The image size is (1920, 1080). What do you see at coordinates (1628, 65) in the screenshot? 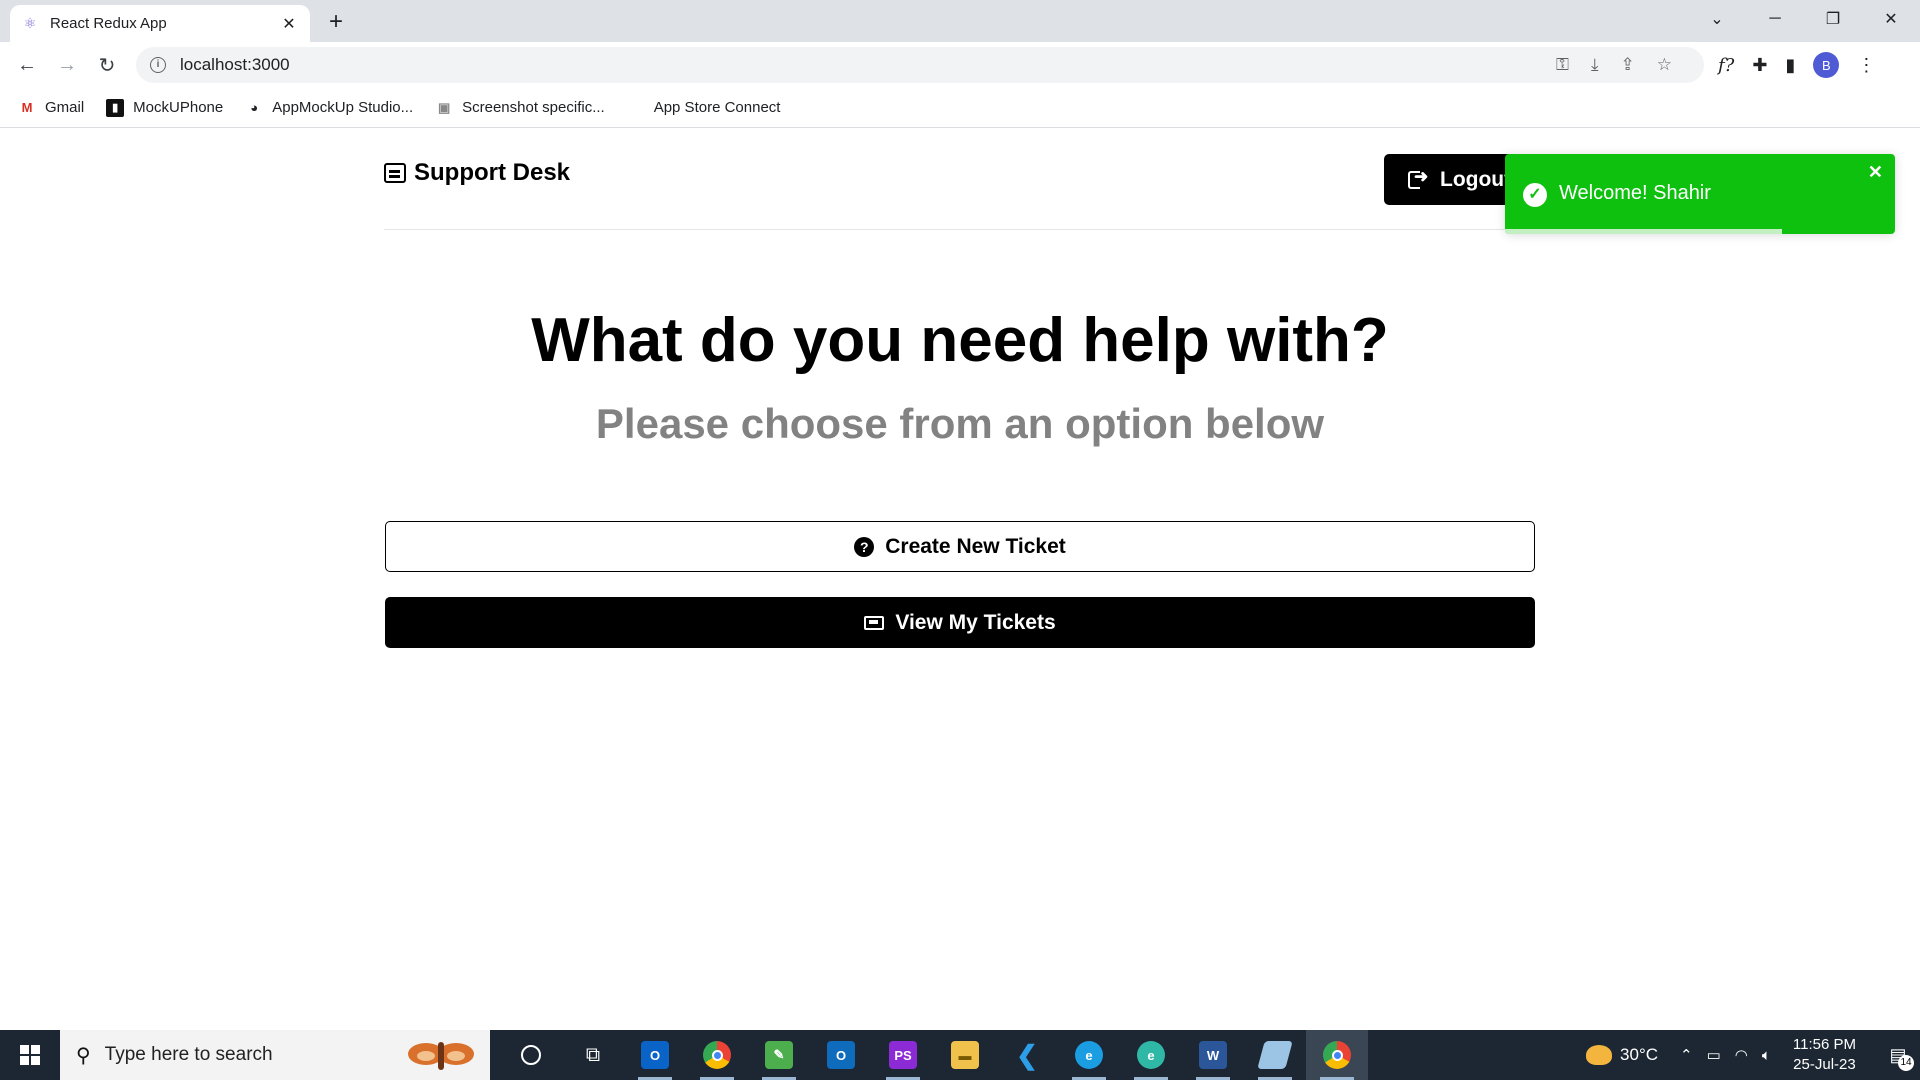
I see `share-icon: ⇪` at bounding box center [1628, 65].